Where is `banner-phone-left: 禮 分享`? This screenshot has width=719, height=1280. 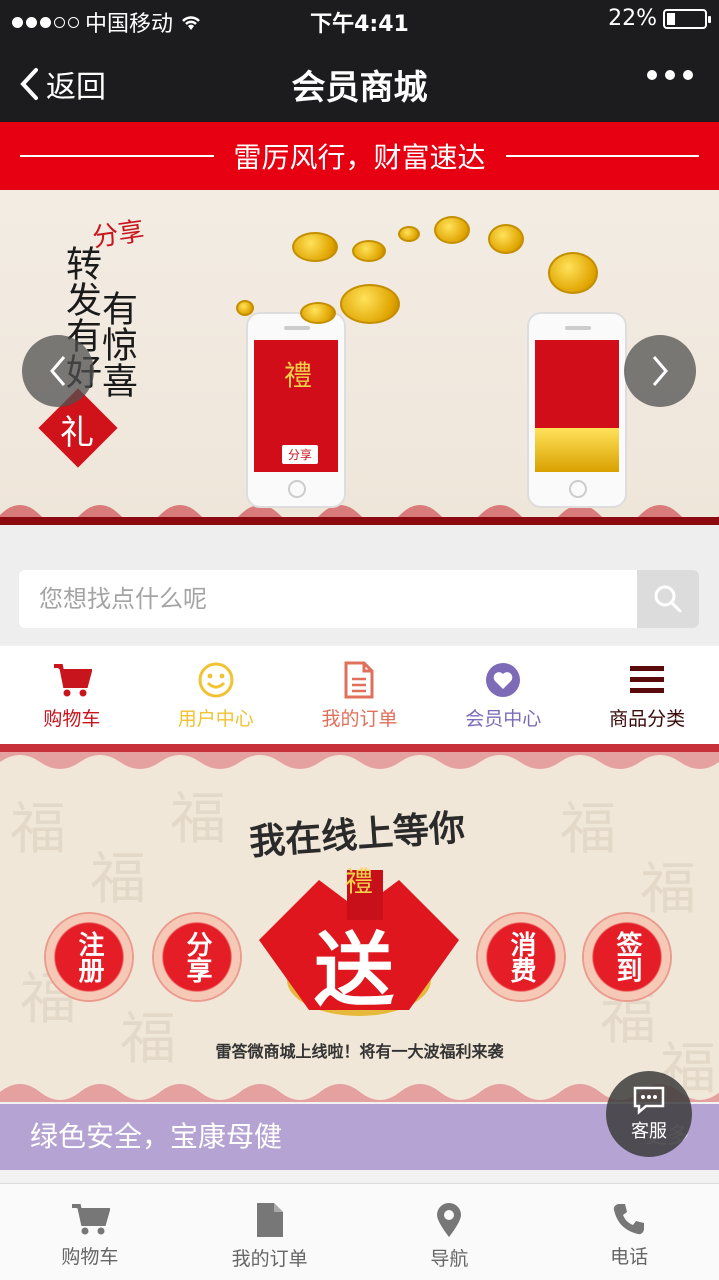 banner-phone-left: 禮 分享 is located at coordinates (296, 410).